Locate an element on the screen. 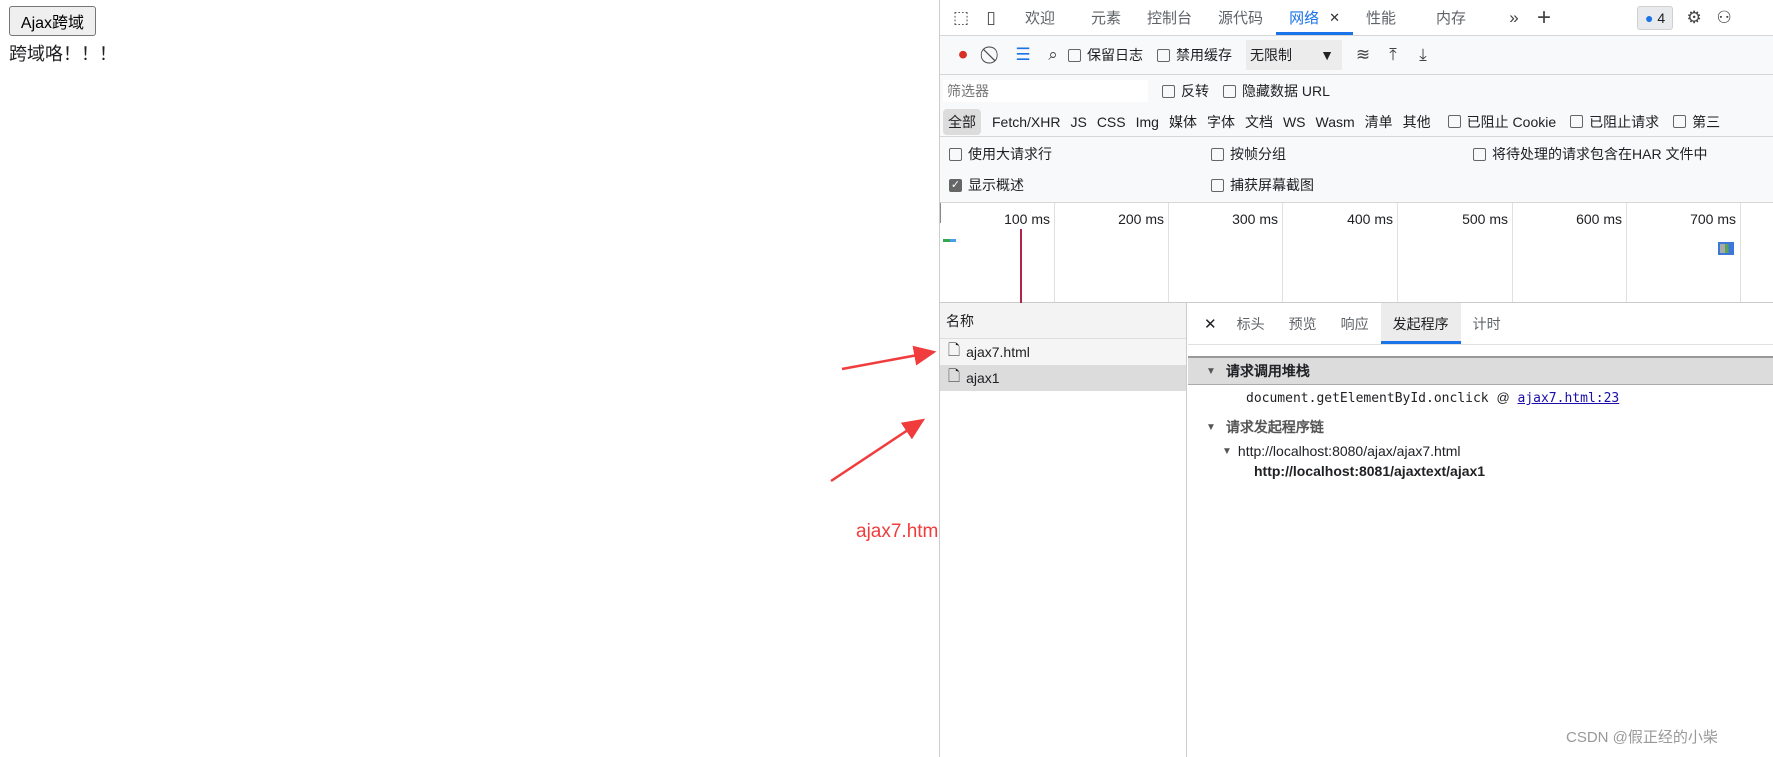 The height and width of the screenshot is (757, 1773). type-filter-6: 字体 is located at coordinates (1221, 122).